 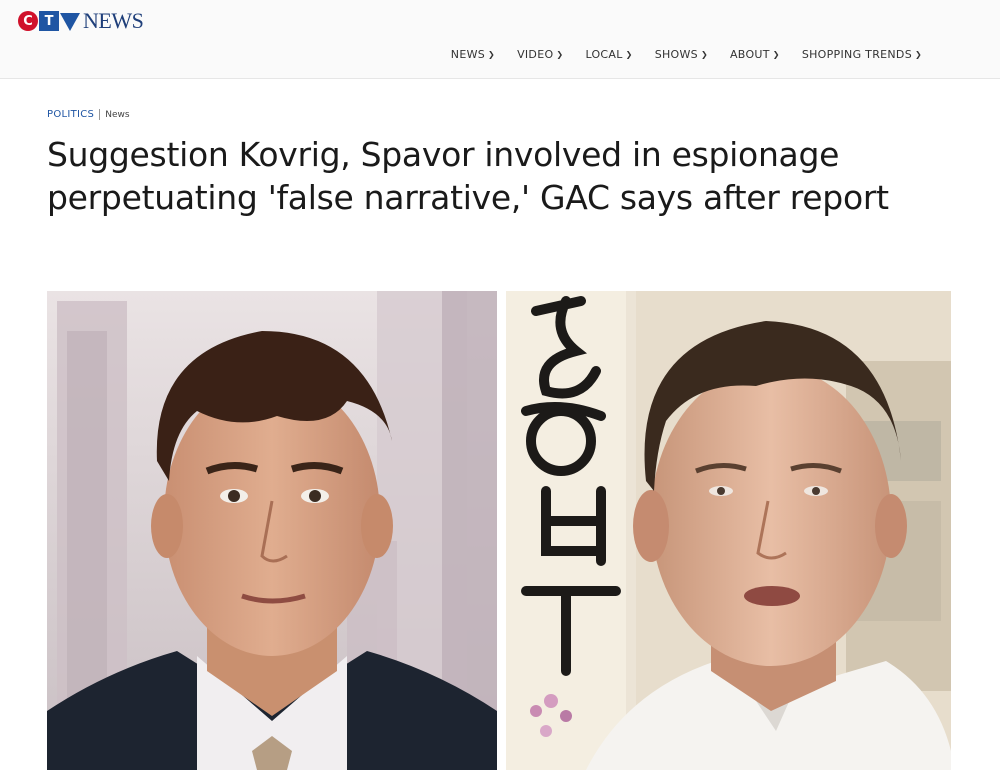 I want to click on nav-item-label: SHOWS, so click(x=676, y=54).